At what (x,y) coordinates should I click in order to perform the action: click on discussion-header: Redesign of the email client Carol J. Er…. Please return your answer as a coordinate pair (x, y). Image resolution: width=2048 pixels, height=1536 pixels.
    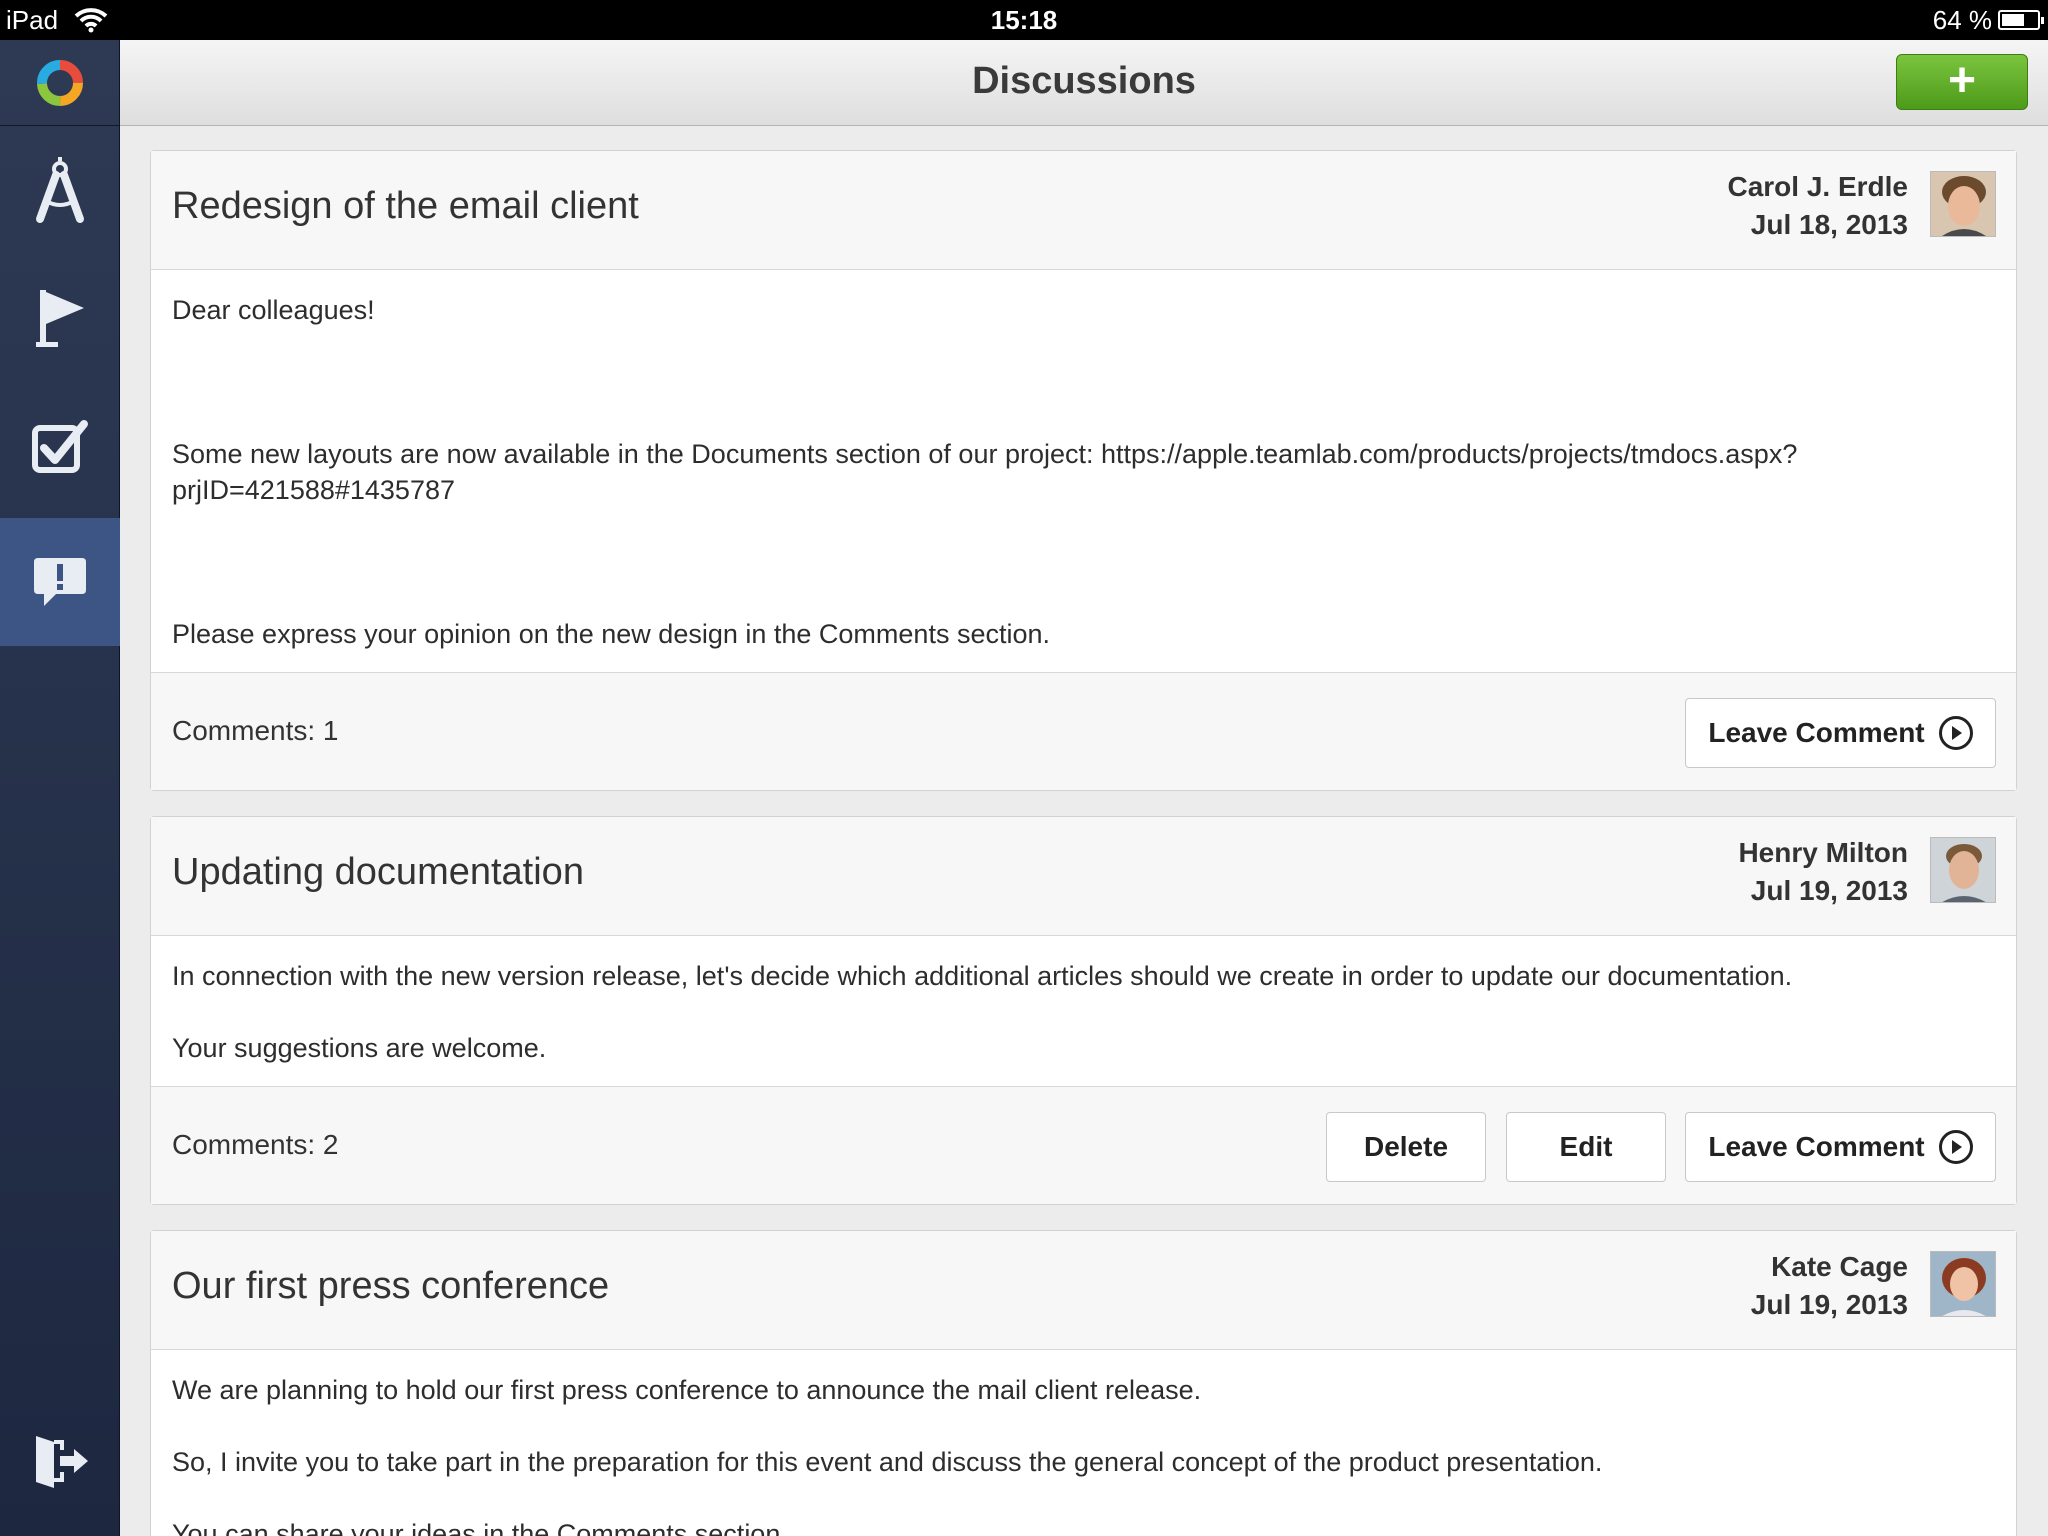
    Looking at the image, I should click on (1083, 210).